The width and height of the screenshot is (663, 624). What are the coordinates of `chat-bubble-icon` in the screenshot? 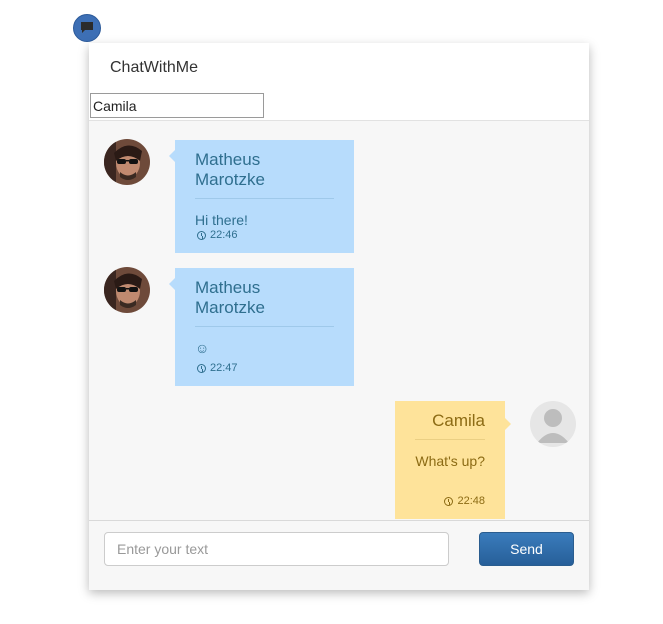 It's located at (87, 27).